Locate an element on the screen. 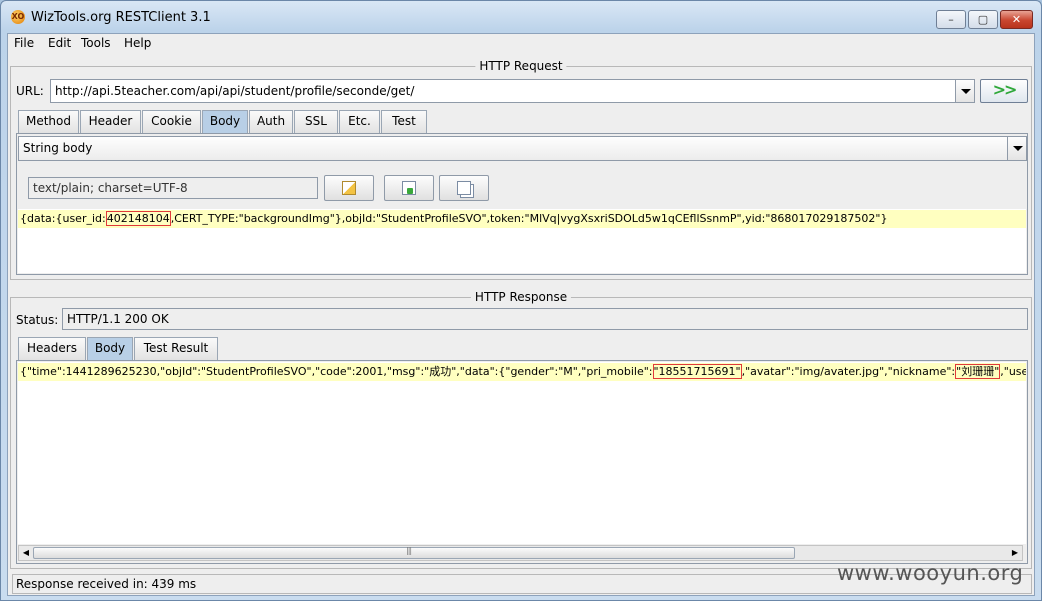 The height and width of the screenshot is (601, 1042). content-type-field: text/plain; charset=UTF-8 is located at coordinates (173, 188).